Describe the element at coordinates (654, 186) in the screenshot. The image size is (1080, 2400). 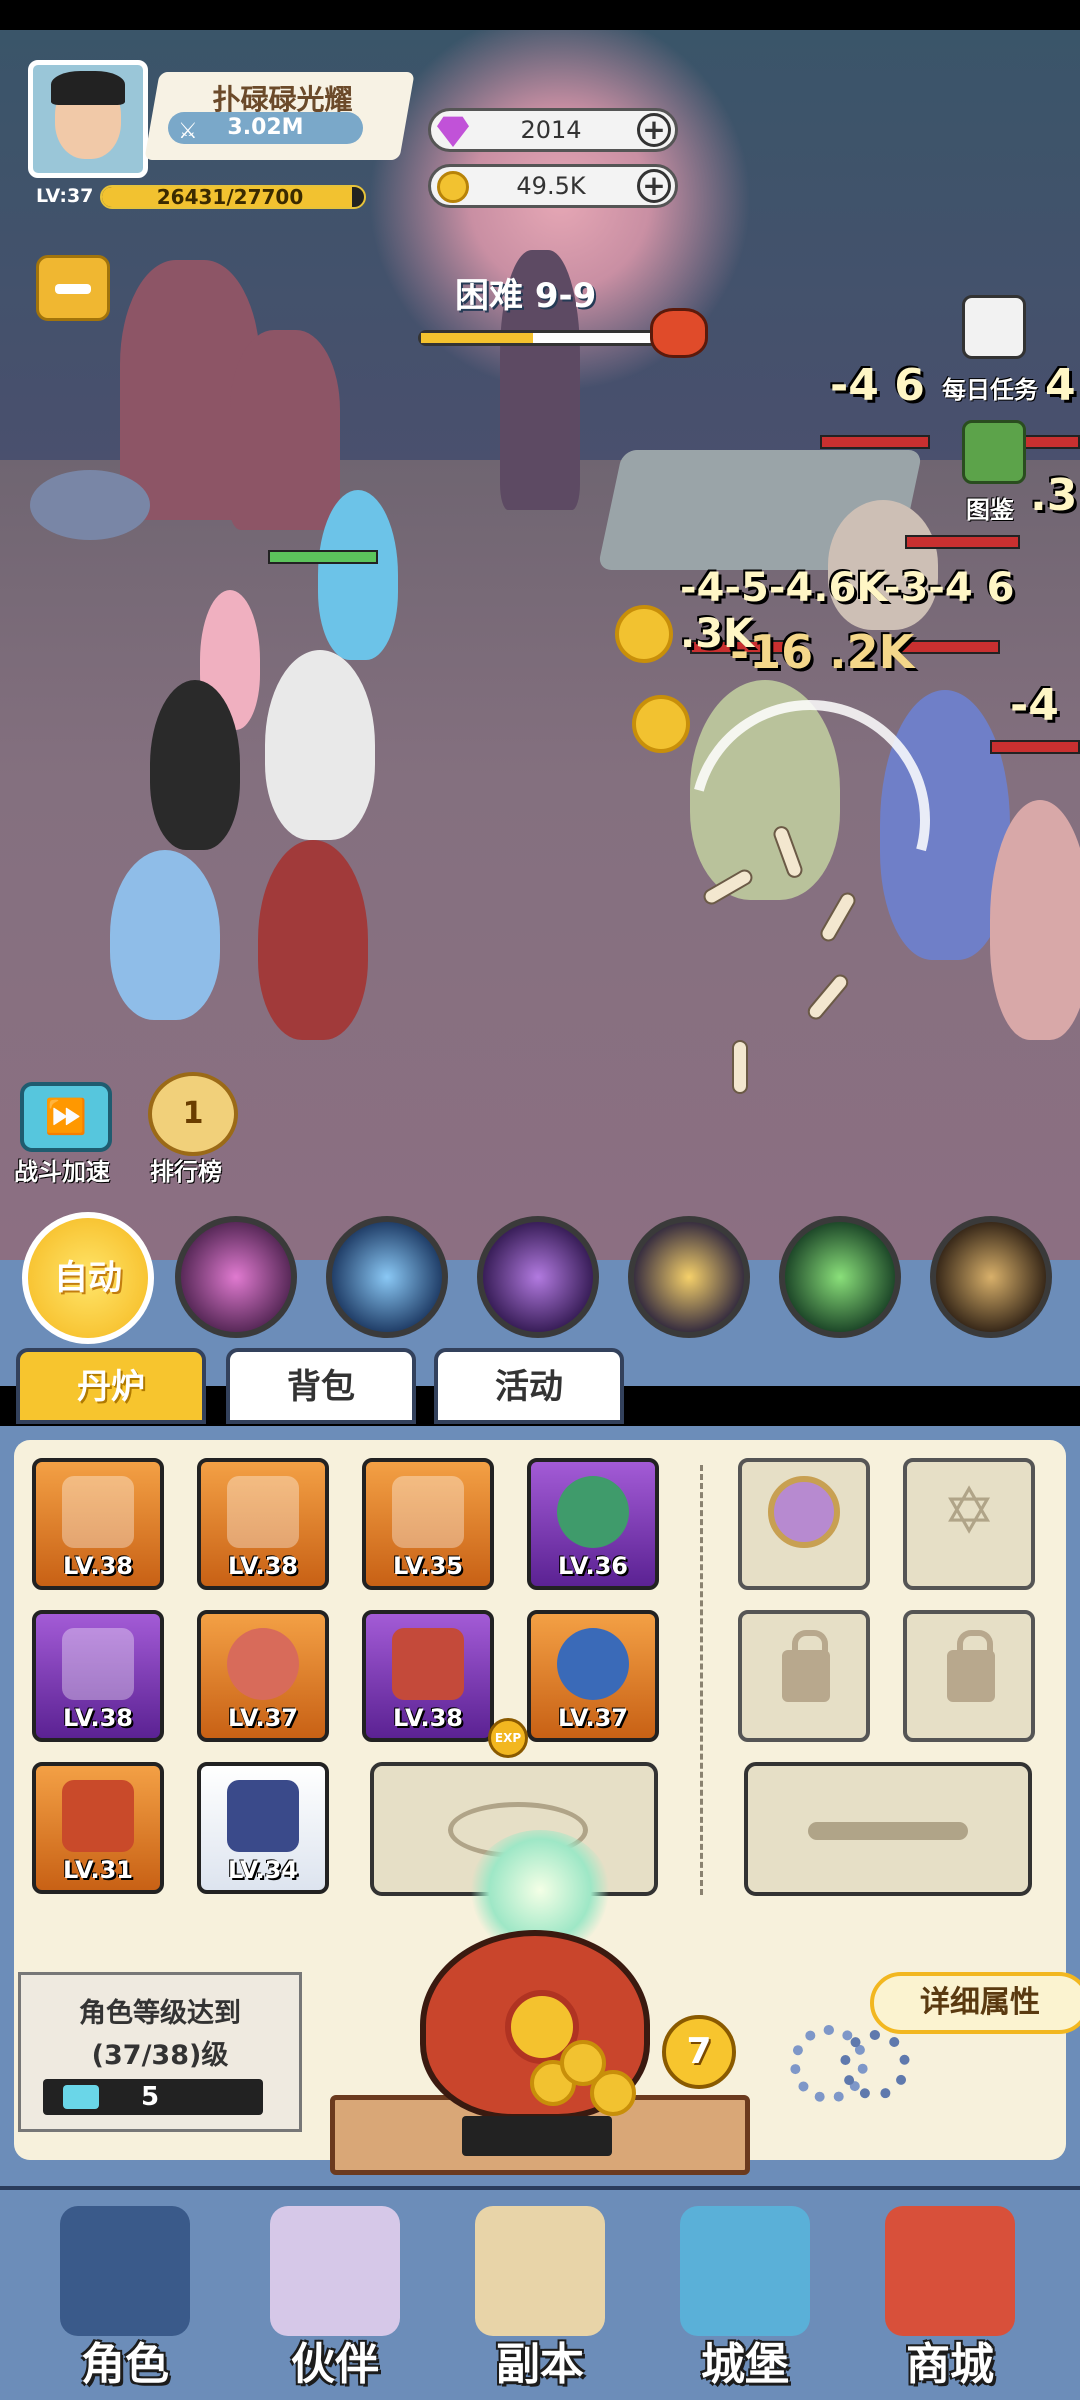
I see `add-coin-button: +` at that location.